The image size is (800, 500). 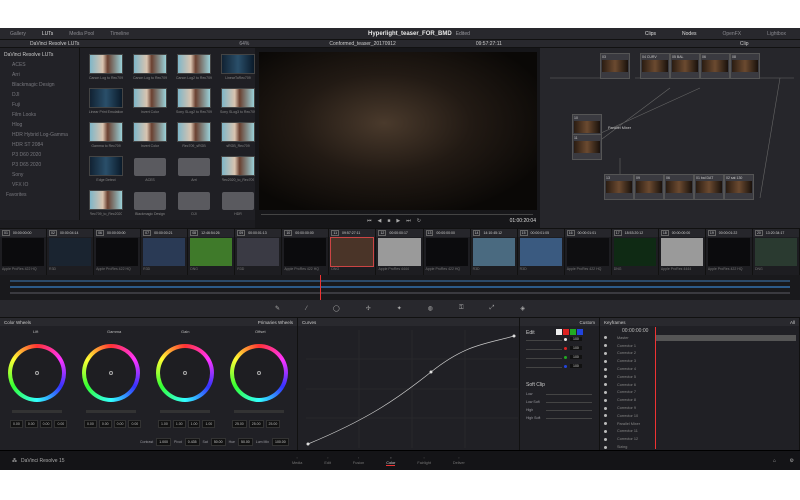 What do you see at coordinates (245, 442) in the screenshot?
I see `param-value: 50.00` at bounding box center [245, 442].